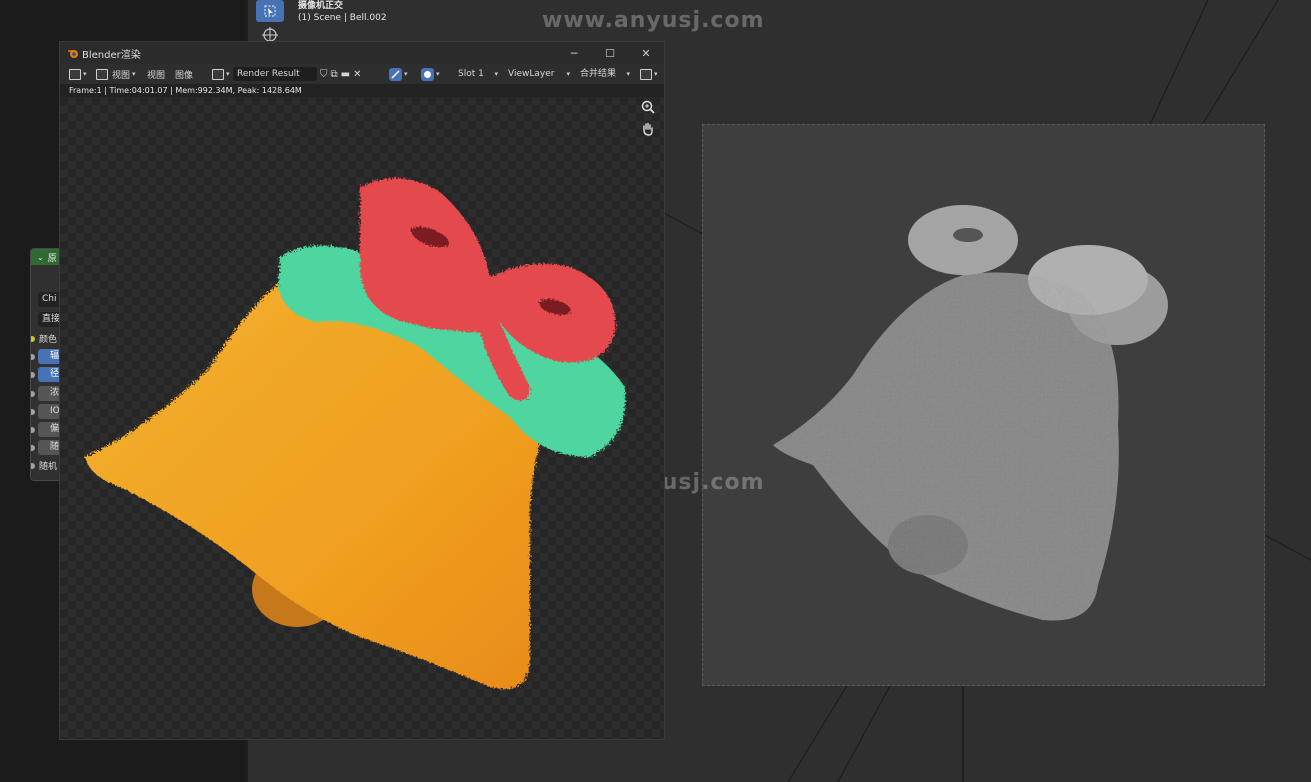 Image resolution: width=1311 pixels, height=782 pixels. I want to click on select-box-icon, so click(270, 11).